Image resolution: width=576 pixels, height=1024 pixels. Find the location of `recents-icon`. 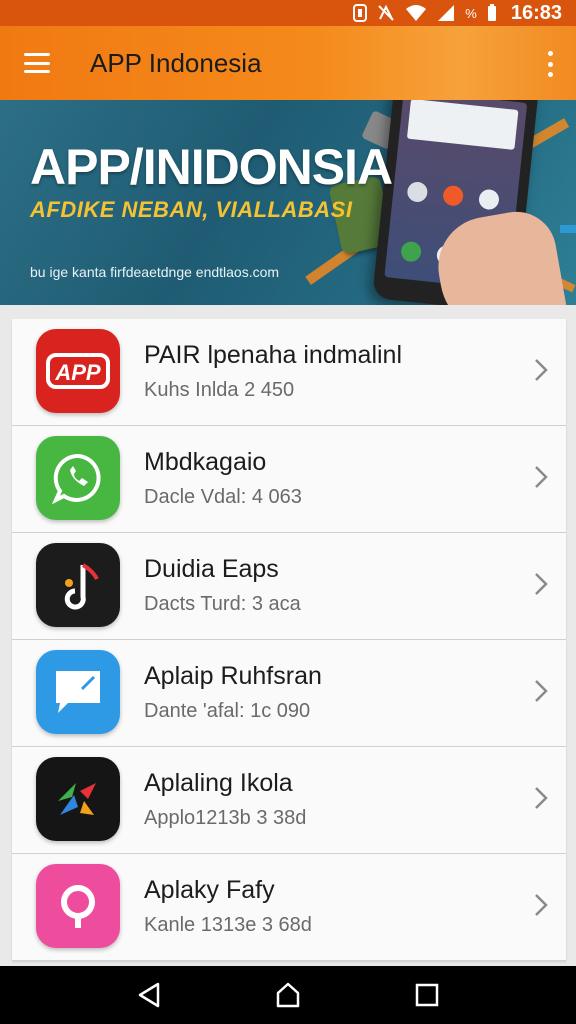

recents-icon is located at coordinates (426, 995).